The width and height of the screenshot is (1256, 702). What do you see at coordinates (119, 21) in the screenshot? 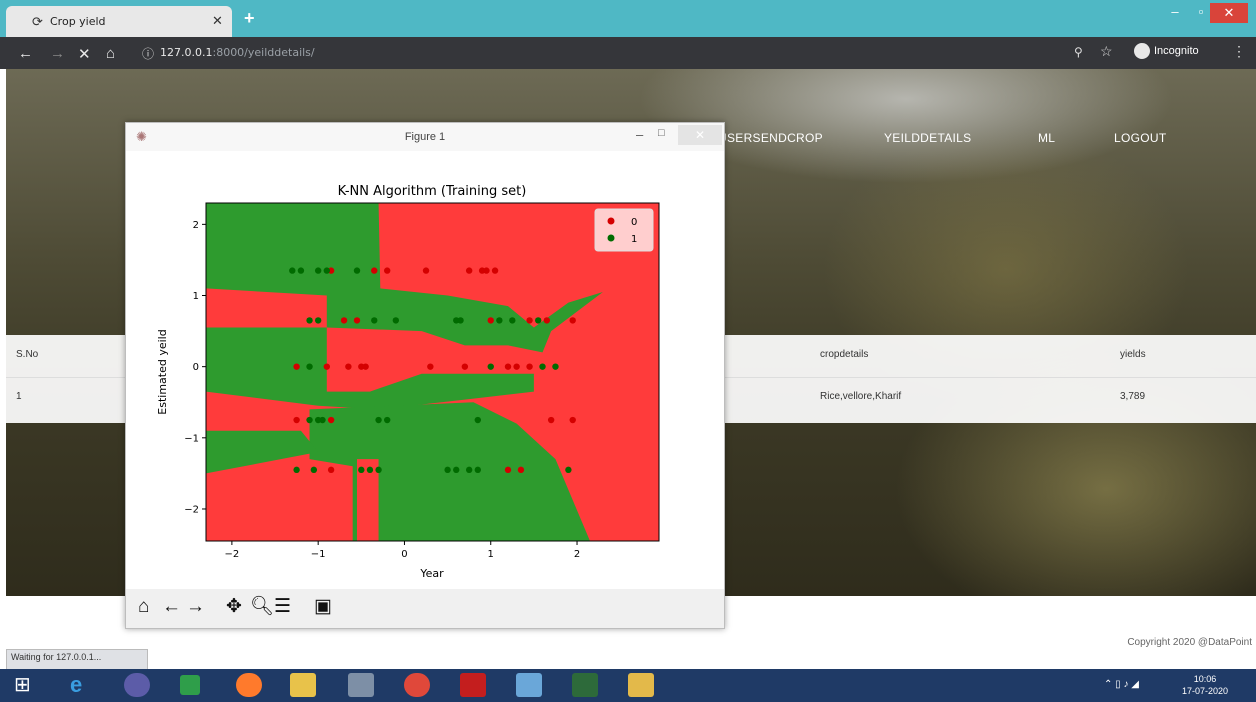
I see `browser-tab: ⟳ Crop yield ✕` at bounding box center [119, 21].